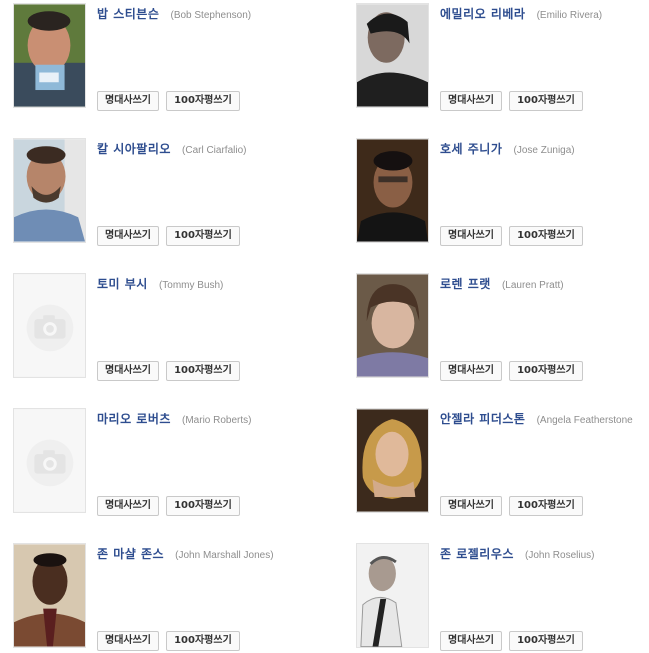 The image size is (649, 653). I want to click on english-name: (Bob Stephenson), so click(211, 15).